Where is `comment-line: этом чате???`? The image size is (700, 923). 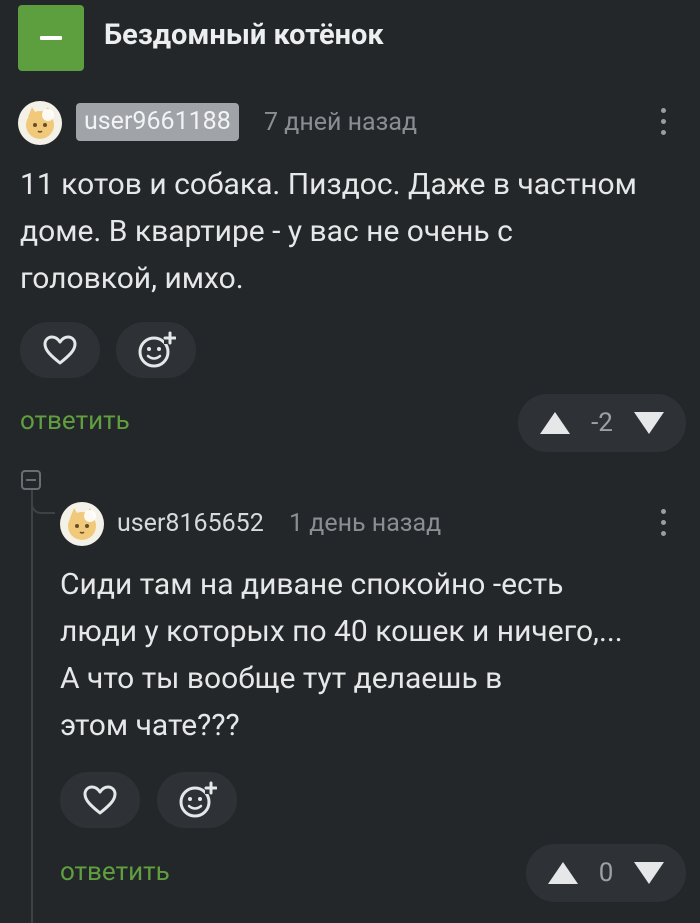 comment-line: этом чате??? is located at coordinates (150, 725).